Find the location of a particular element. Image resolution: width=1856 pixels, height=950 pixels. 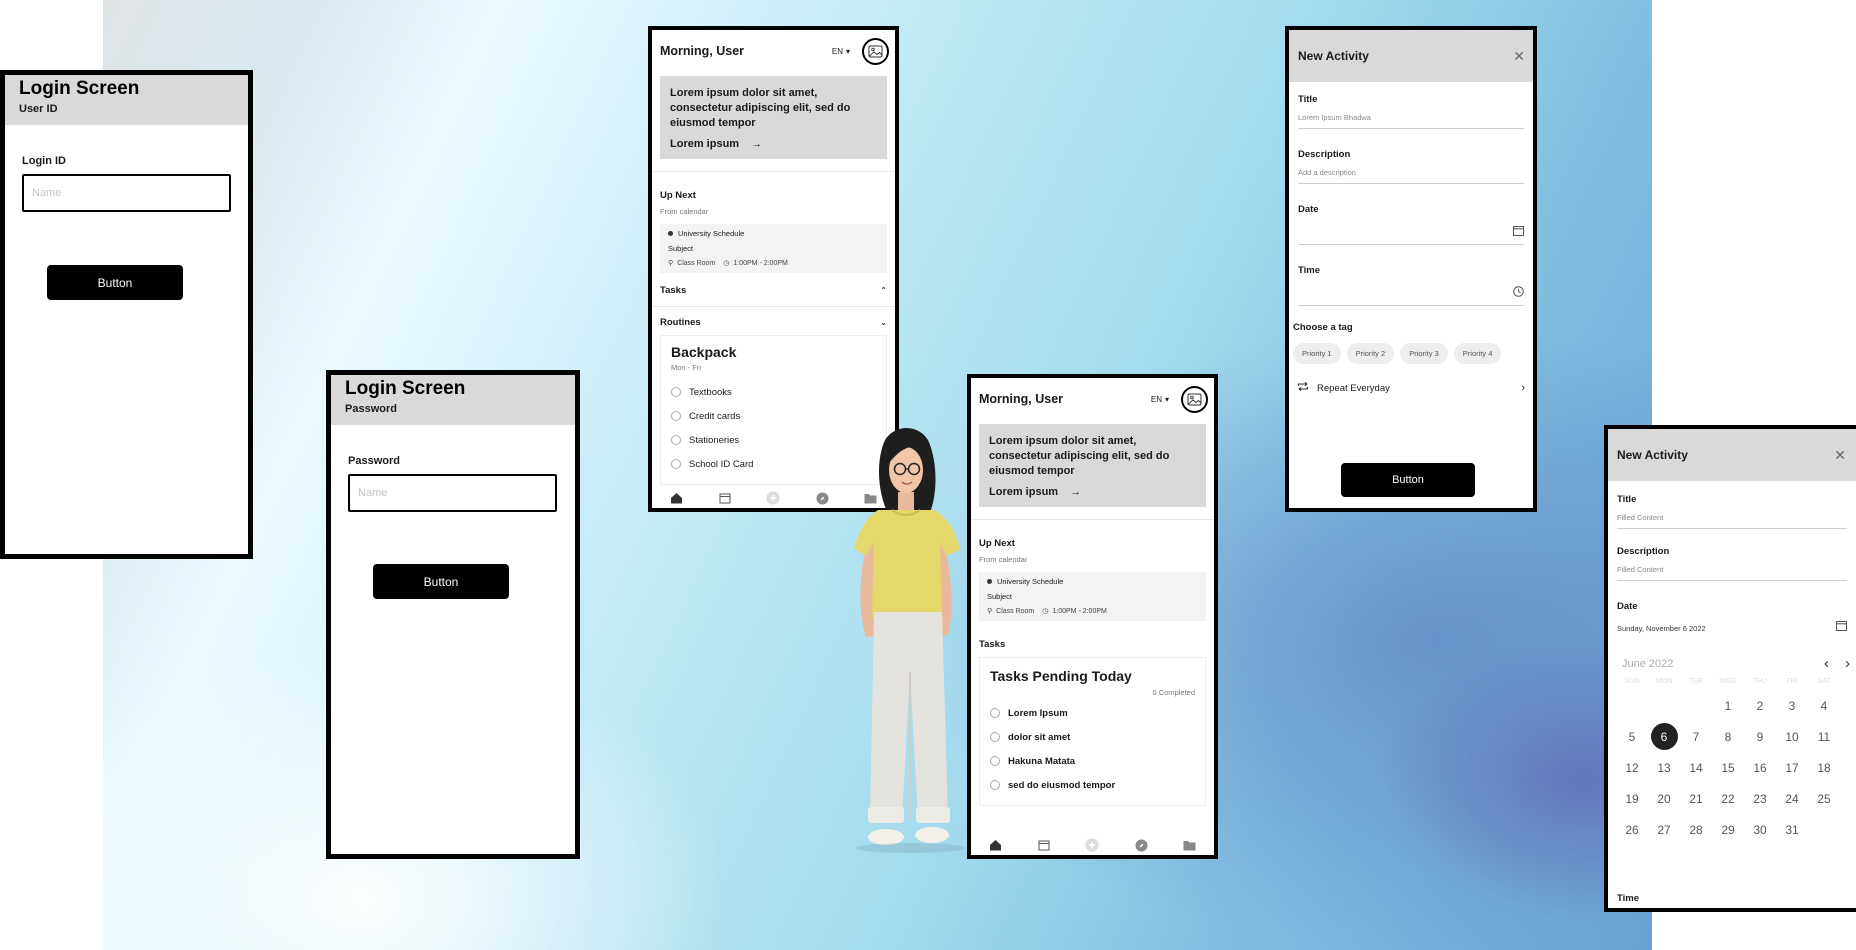

description-input: Filled Content is located at coordinates (1732, 573).